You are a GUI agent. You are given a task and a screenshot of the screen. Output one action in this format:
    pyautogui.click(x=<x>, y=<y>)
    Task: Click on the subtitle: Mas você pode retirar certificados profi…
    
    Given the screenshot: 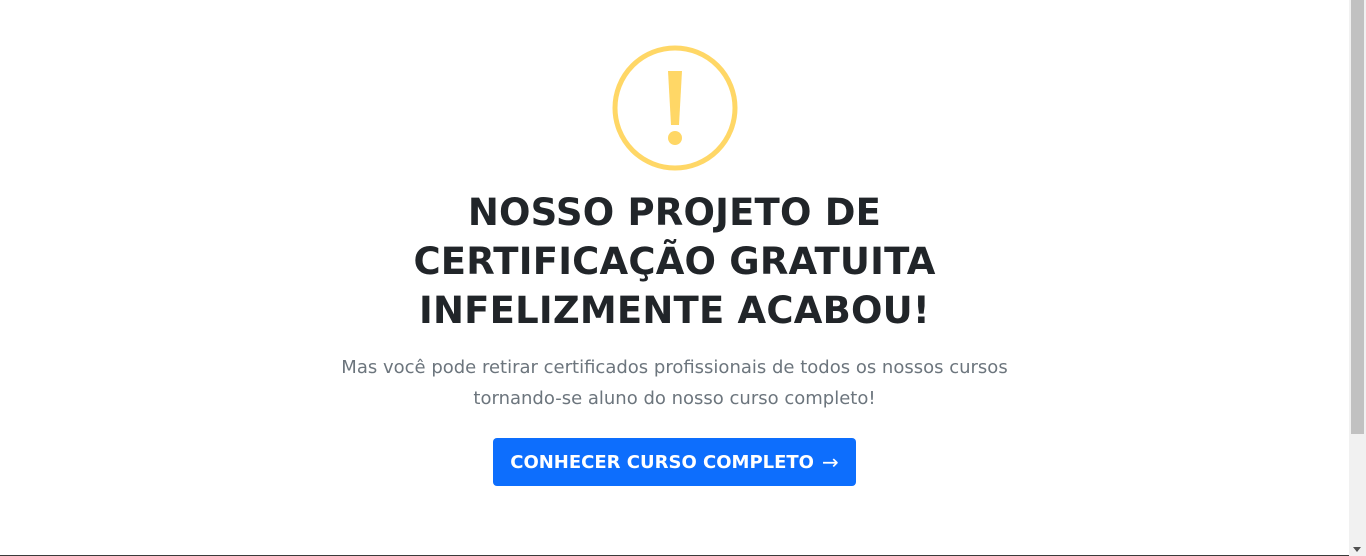 What is the action you would take?
    pyautogui.click(x=675, y=383)
    